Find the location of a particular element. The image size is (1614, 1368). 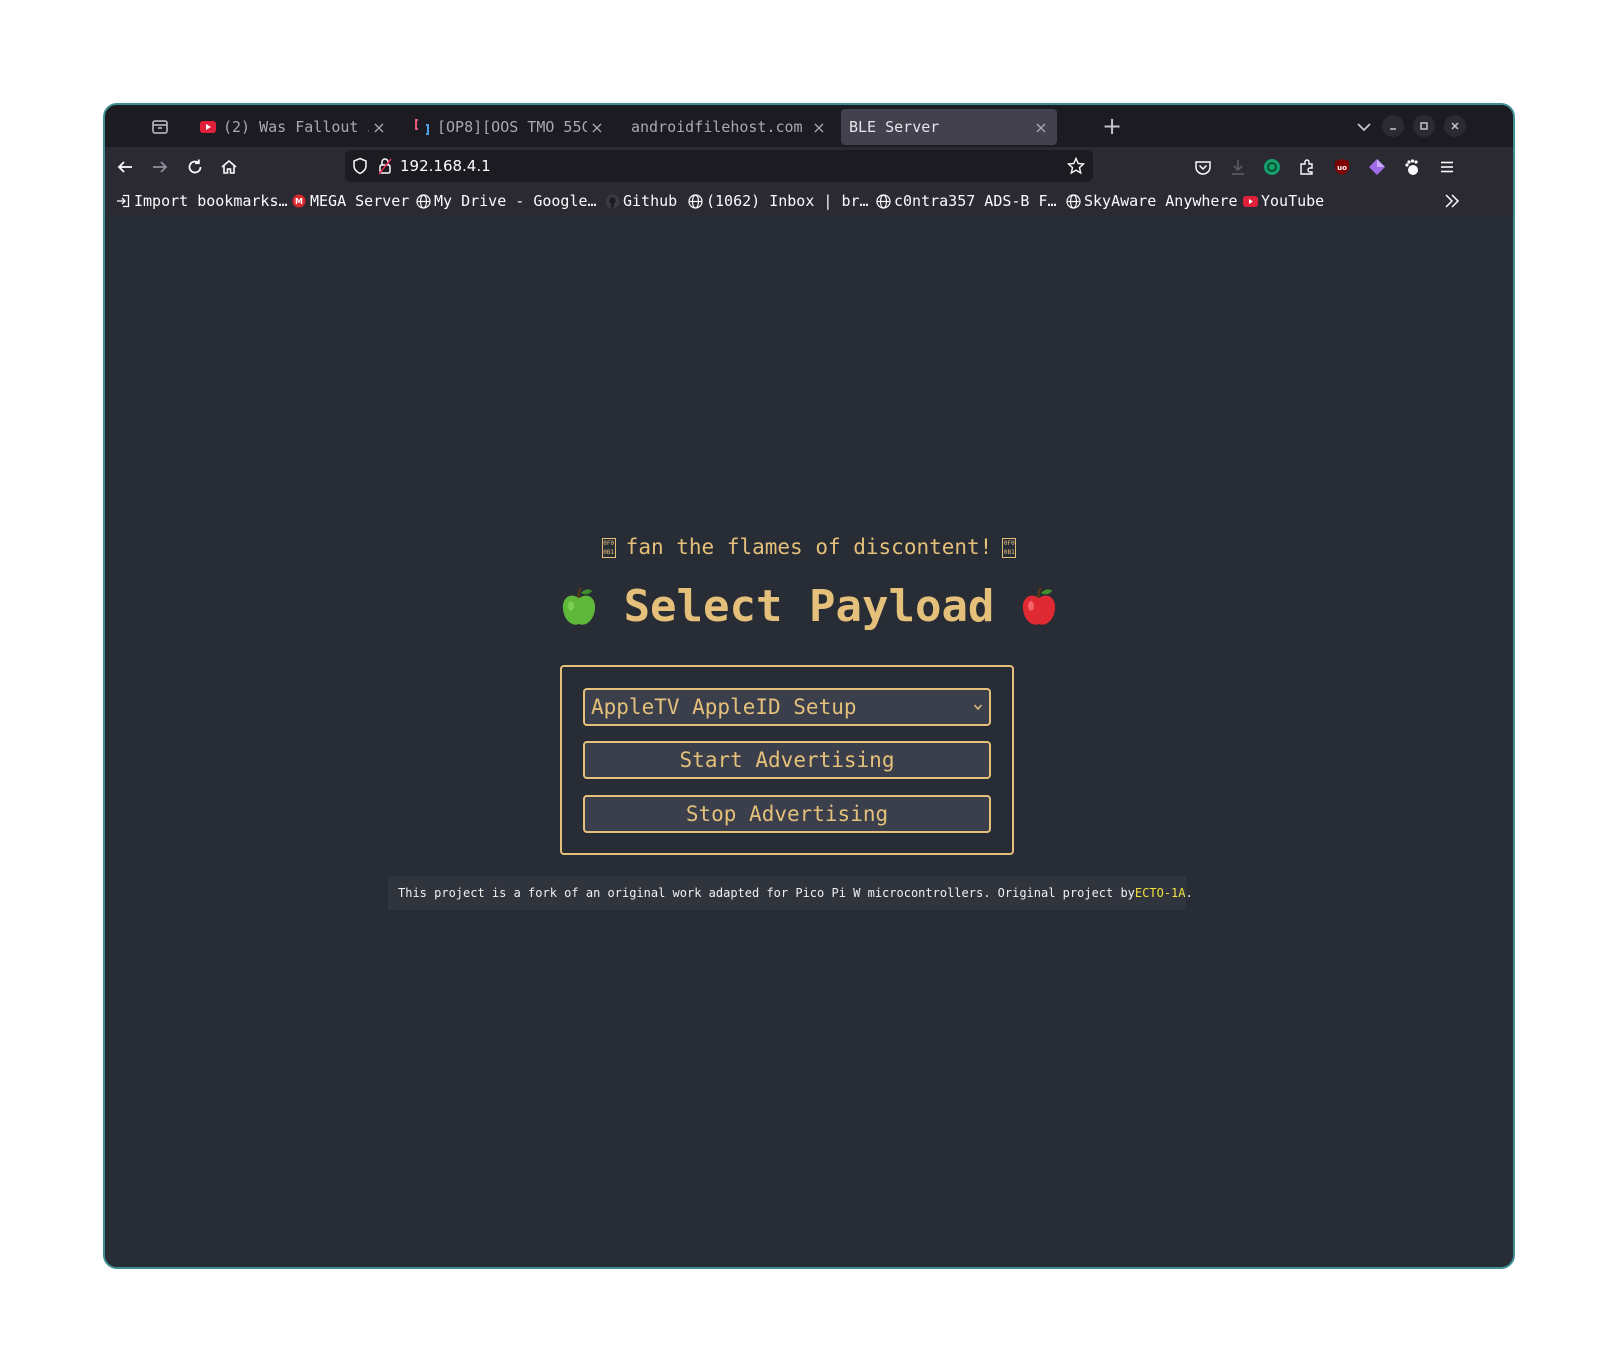

ublock-button: uo is located at coordinates (1342, 167).